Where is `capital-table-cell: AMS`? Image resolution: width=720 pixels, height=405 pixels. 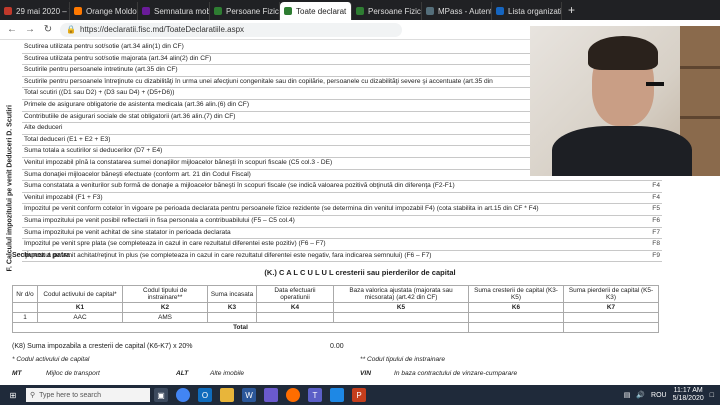
capital-table-cell: AMS is located at coordinates (165, 317).